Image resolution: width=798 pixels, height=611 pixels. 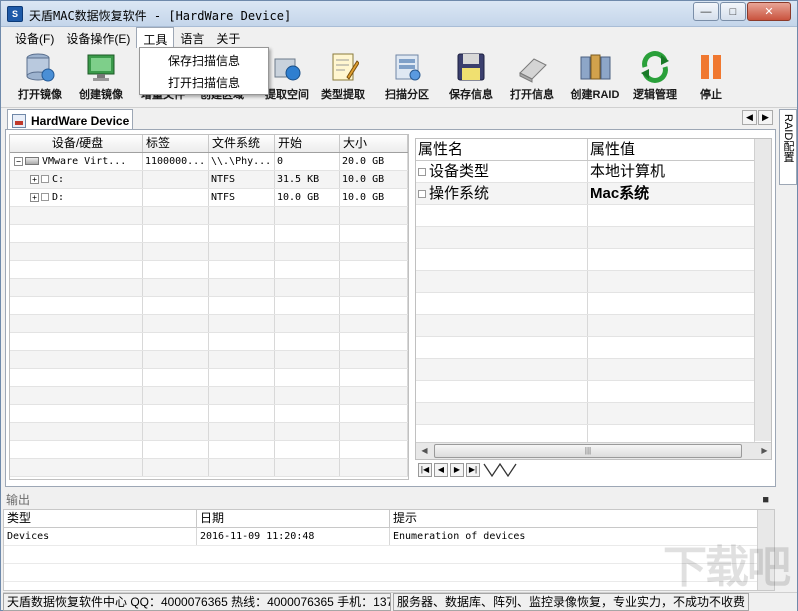 What do you see at coordinates (500, 470) in the screenshot?
I see `sheet-tabs-icon` at bounding box center [500, 470].